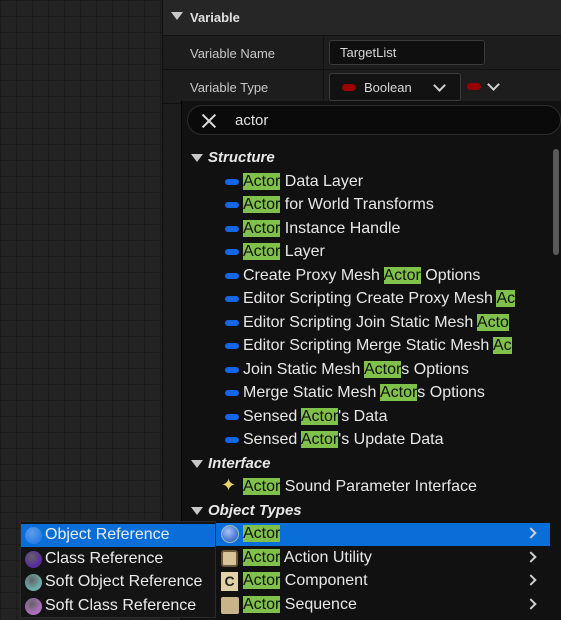 Image resolution: width=561 pixels, height=620 pixels. What do you see at coordinates (300, 604) in the screenshot?
I see `type-item-label: Actor Sequence` at bounding box center [300, 604].